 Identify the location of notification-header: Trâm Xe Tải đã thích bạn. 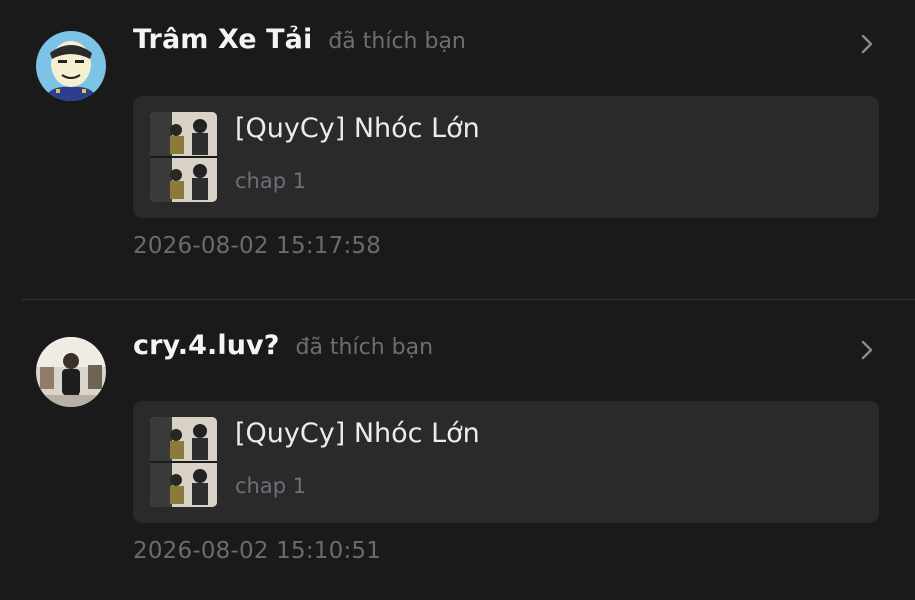
(299, 39).